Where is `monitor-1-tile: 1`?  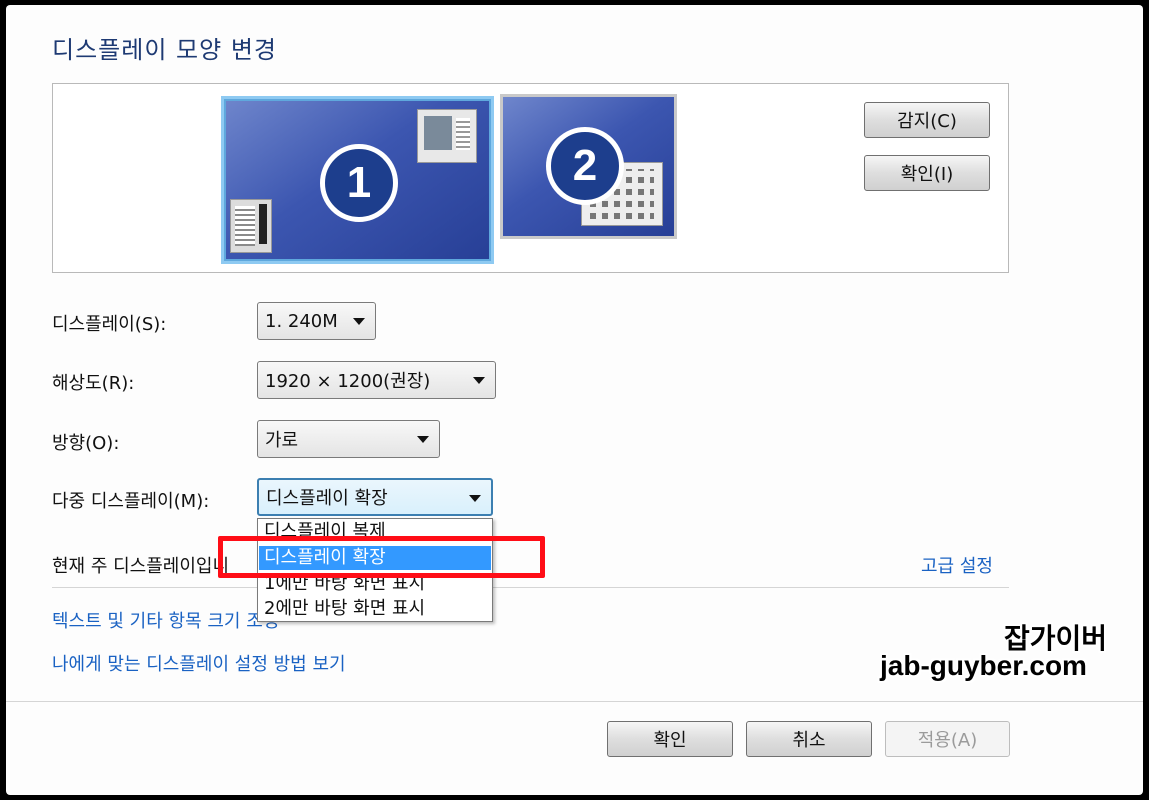 monitor-1-tile: 1 is located at coordinates (357, 180).